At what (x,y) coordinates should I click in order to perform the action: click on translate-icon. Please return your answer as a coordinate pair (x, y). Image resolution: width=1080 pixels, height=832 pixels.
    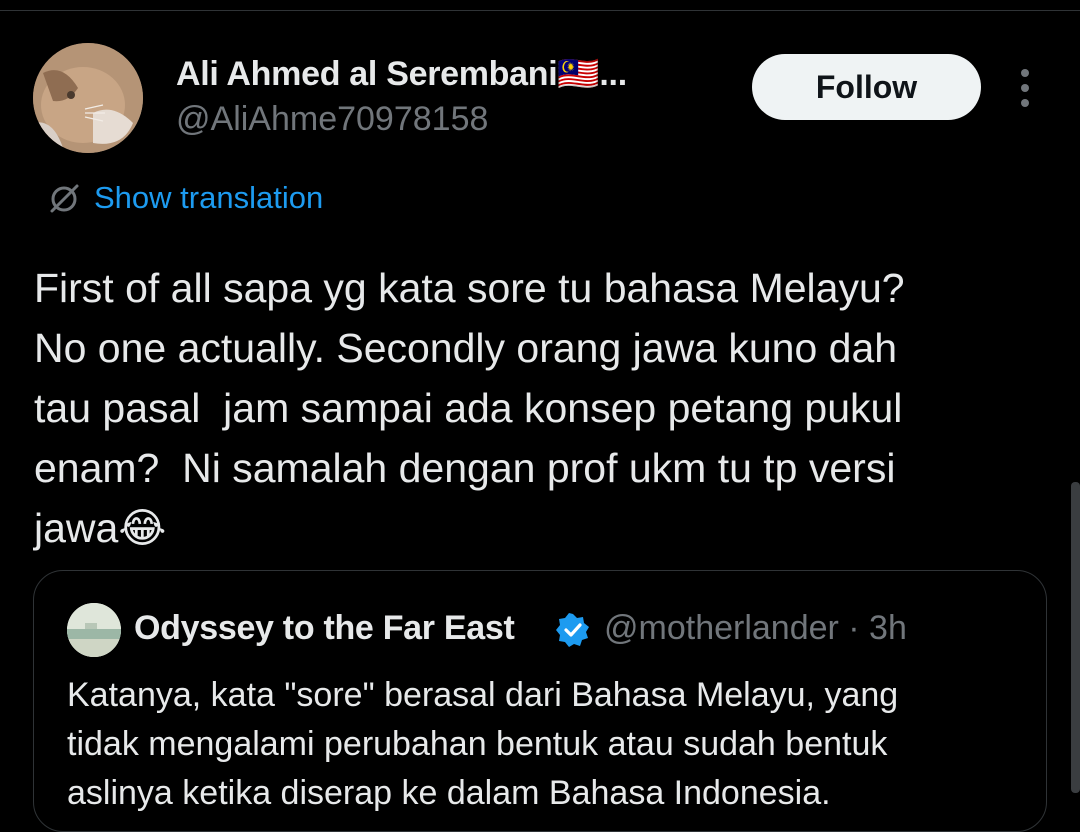
    Looking at the image, I should click on (64, 198).